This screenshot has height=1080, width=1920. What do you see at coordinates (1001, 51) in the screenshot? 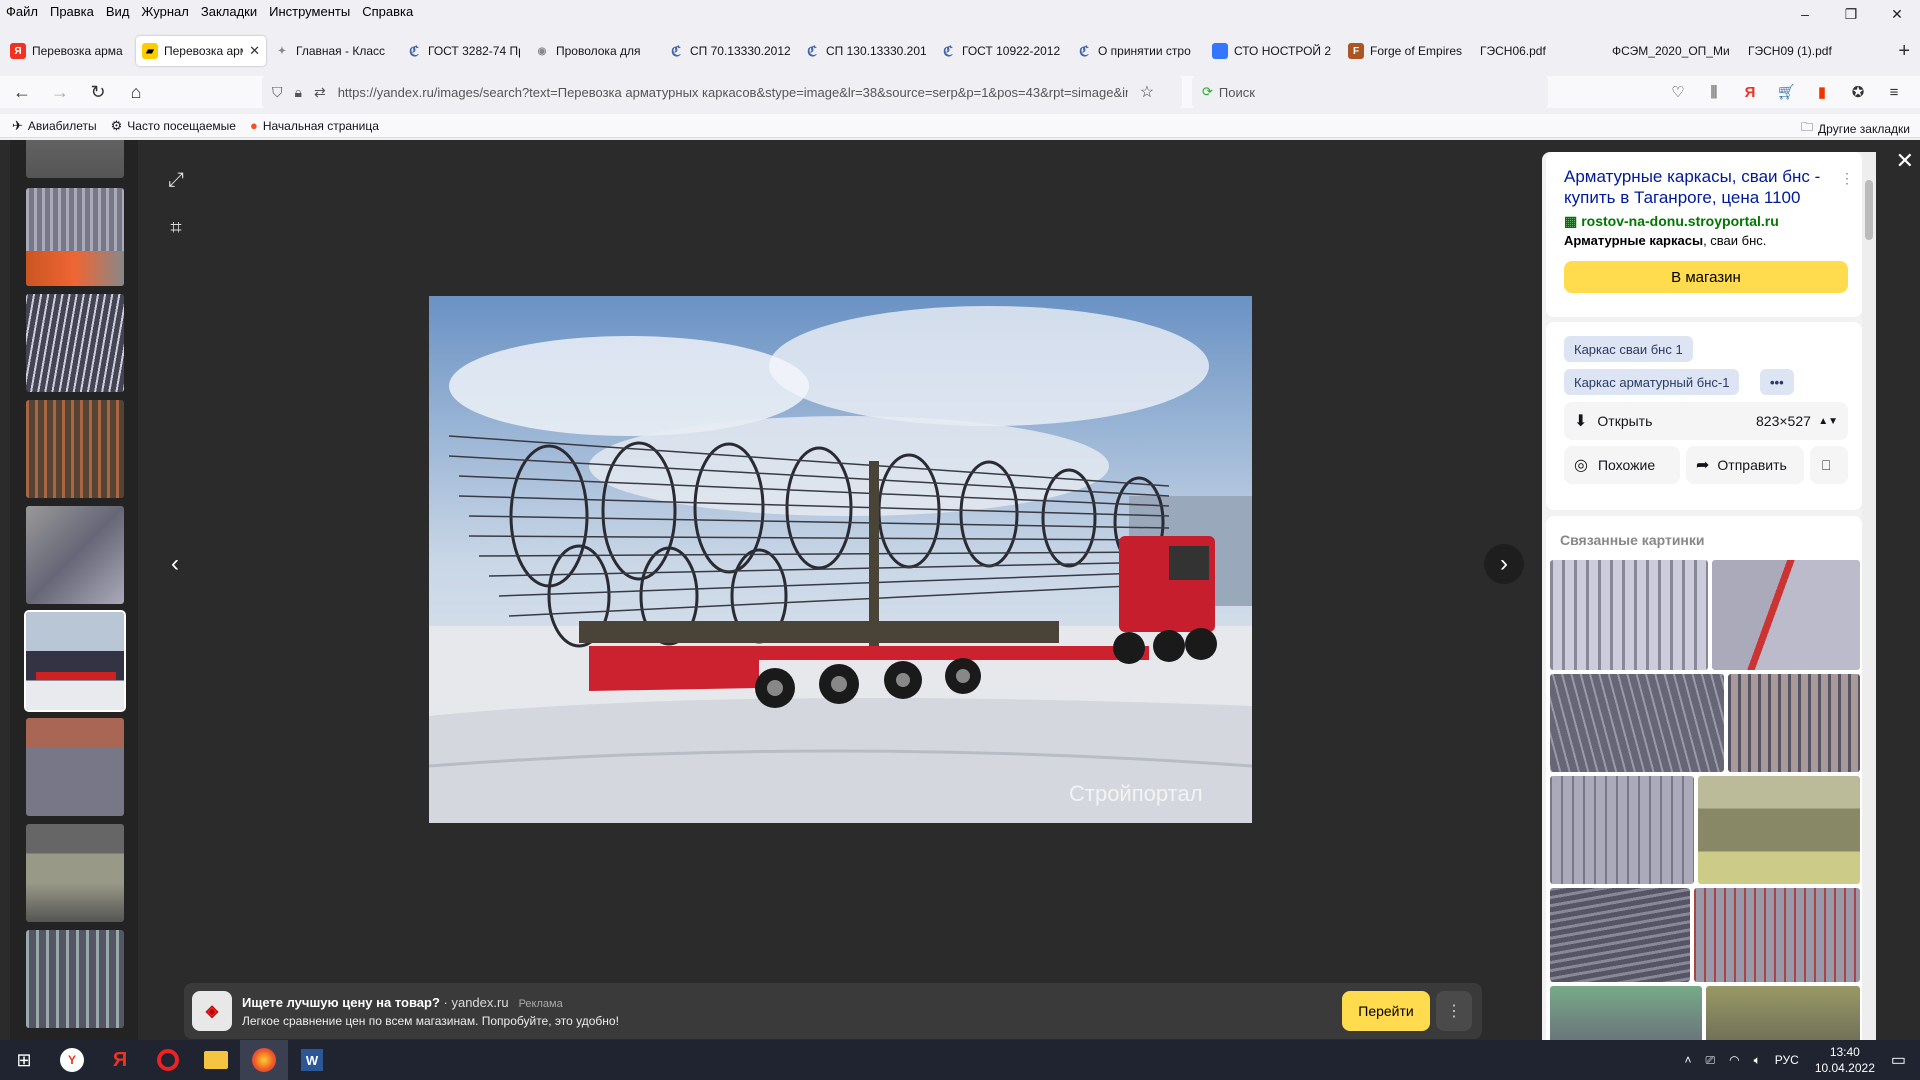
I see `tab-7: ℭ ГОСТ 10922-2012` at bounding box center [1001, 51].